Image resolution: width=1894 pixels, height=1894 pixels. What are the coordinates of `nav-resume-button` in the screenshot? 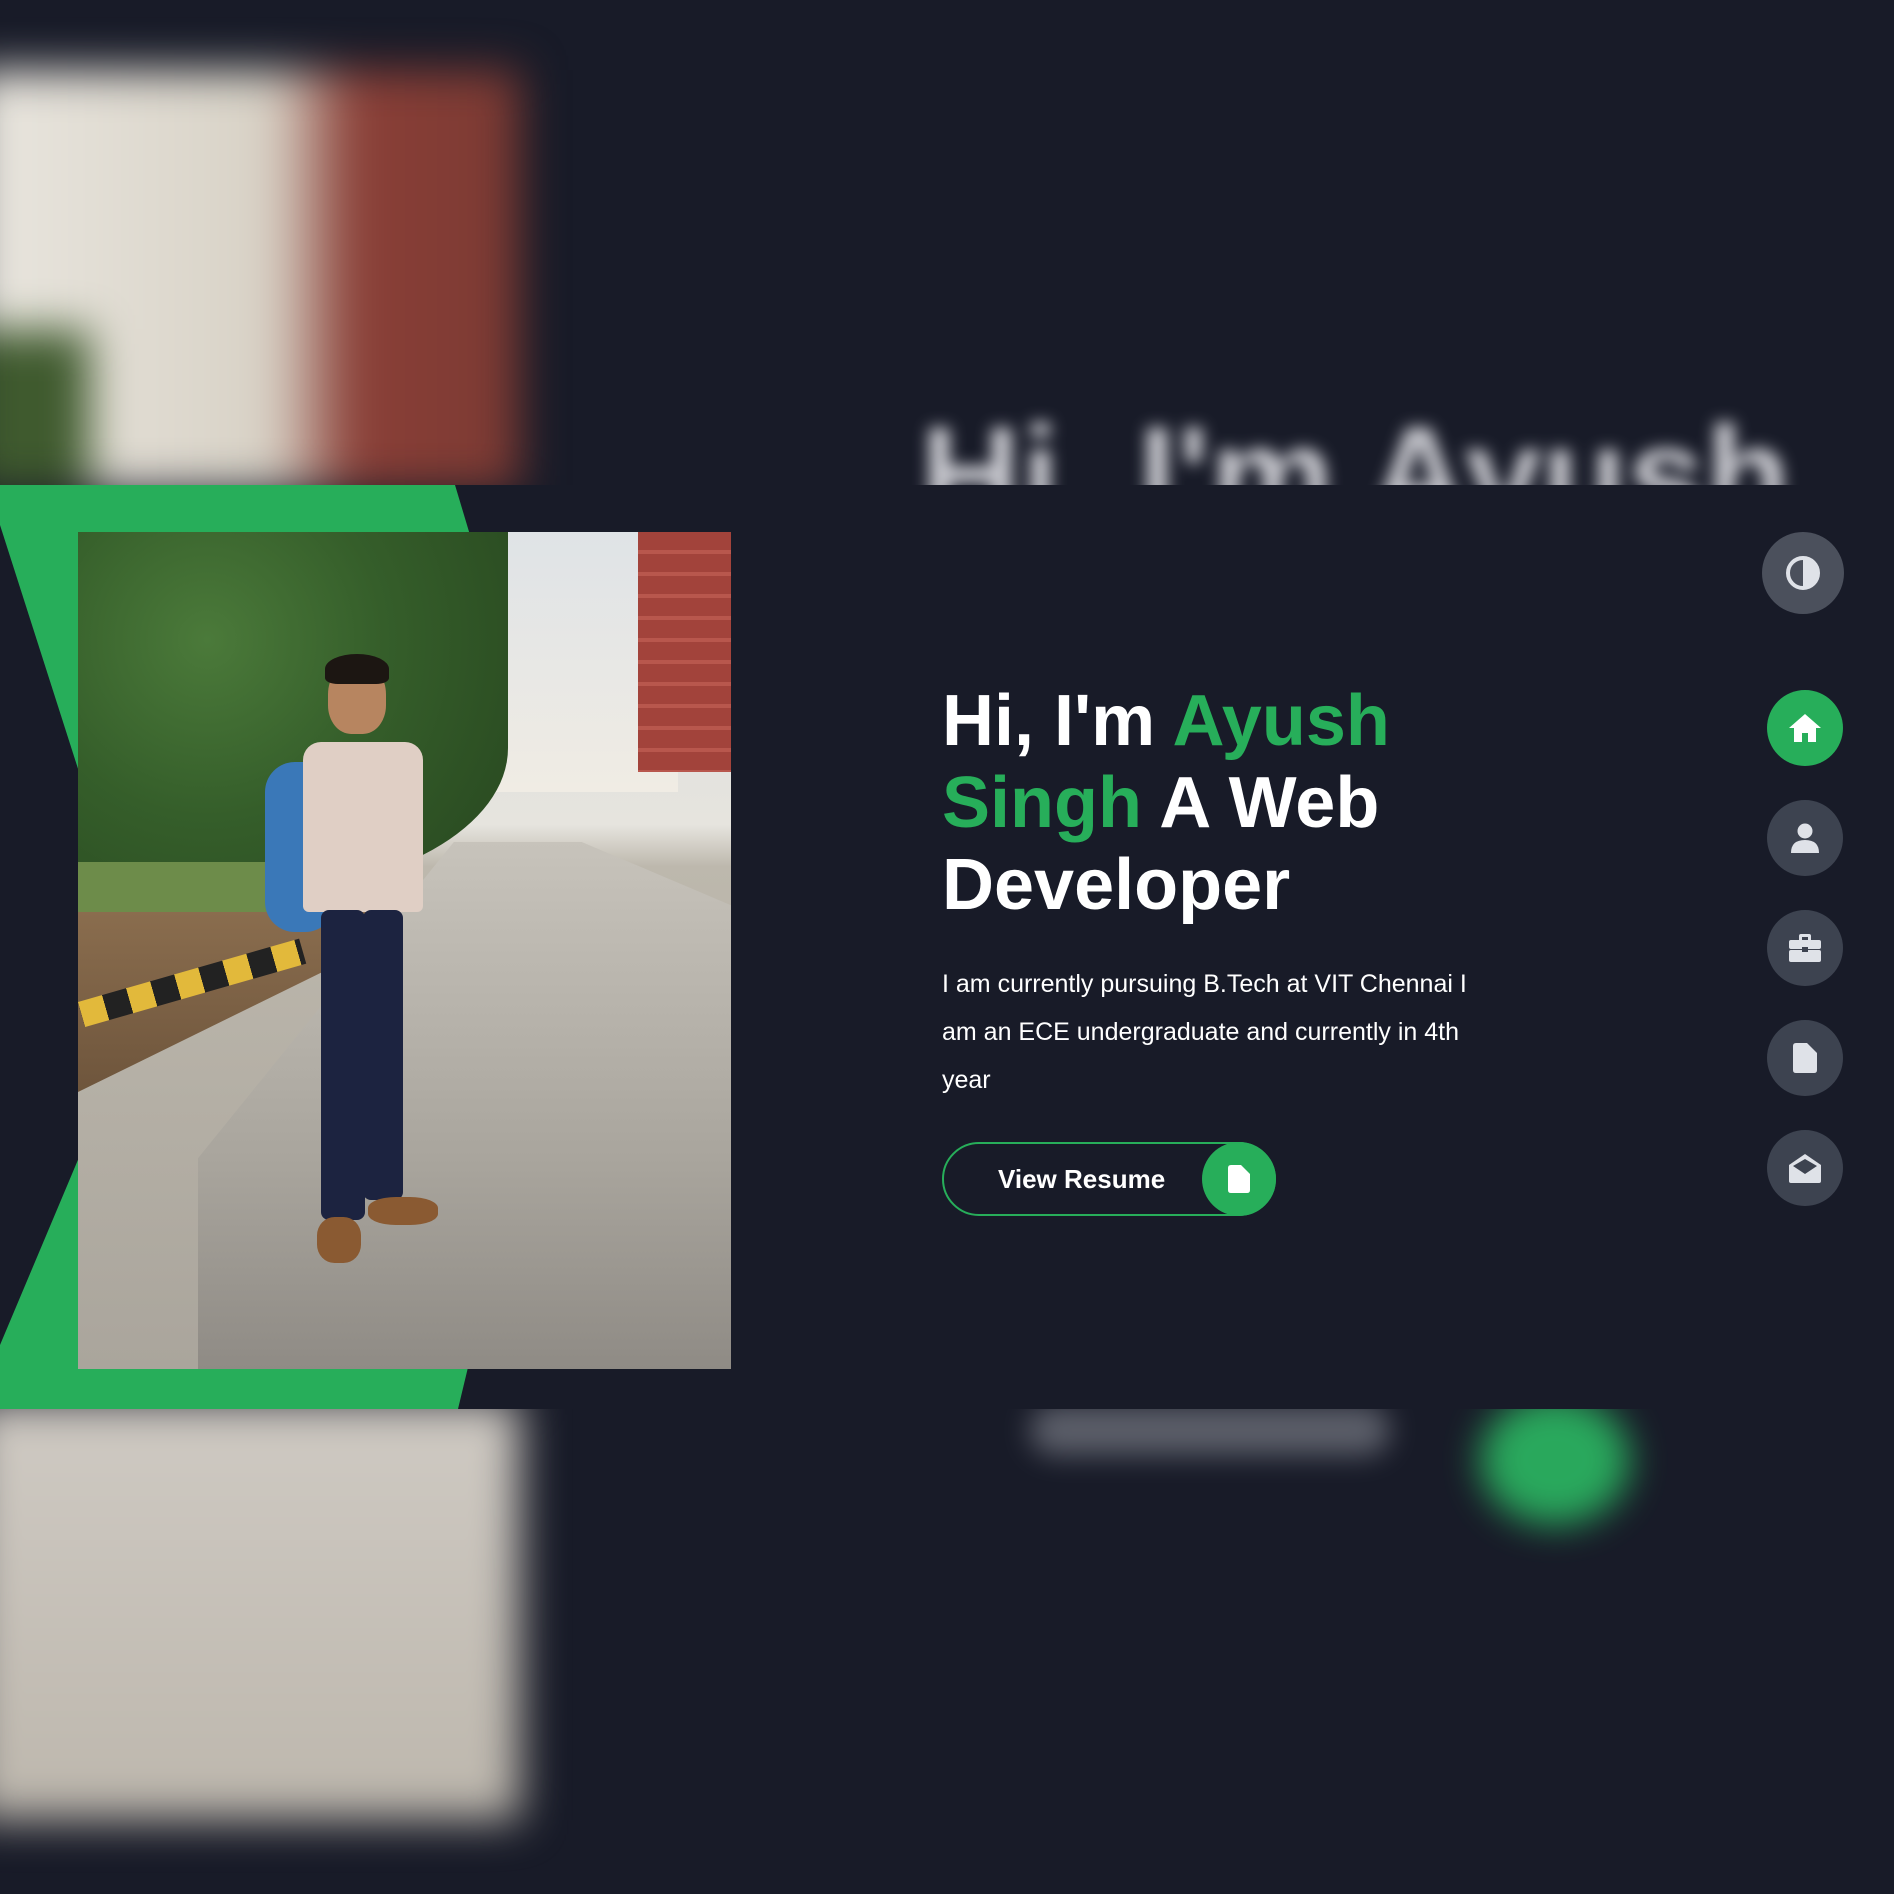 It's located at (1805, 1058).